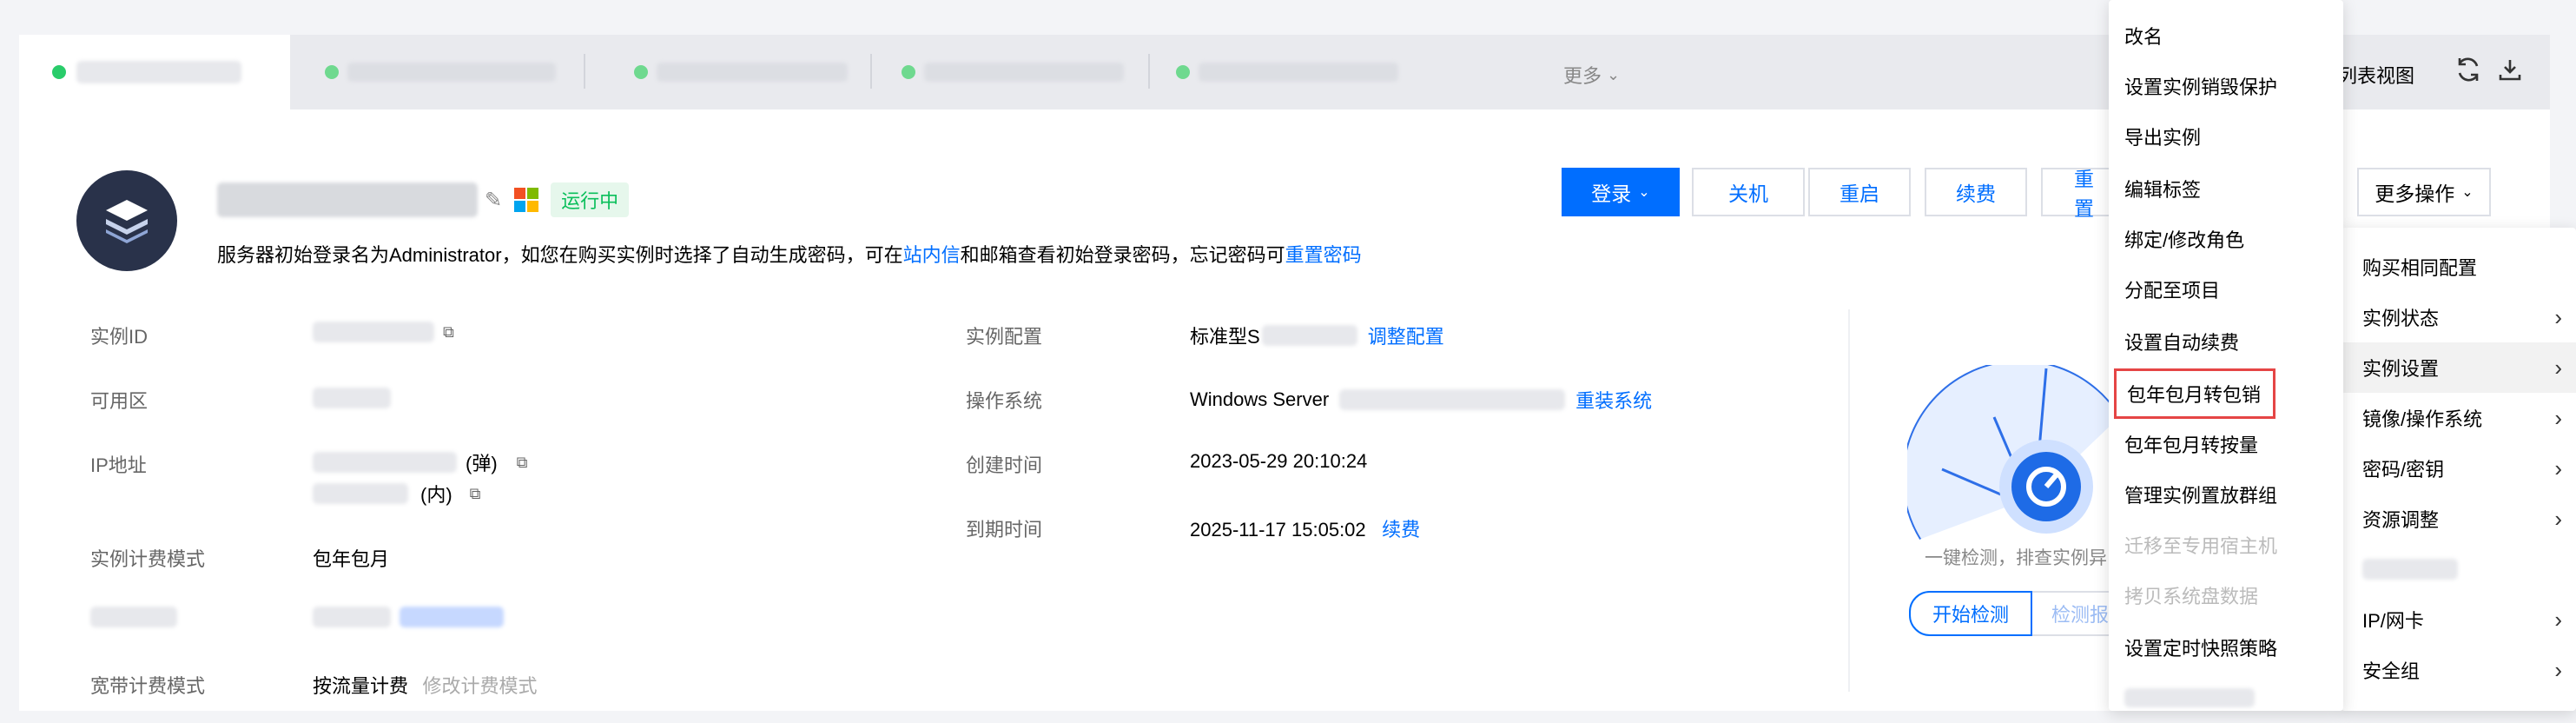 This screenshot has width=2576, height=723. What do you see at coordinates (59, 72) in the screenshot?
I see `running-status-dot` at bounding box center [59, 72].